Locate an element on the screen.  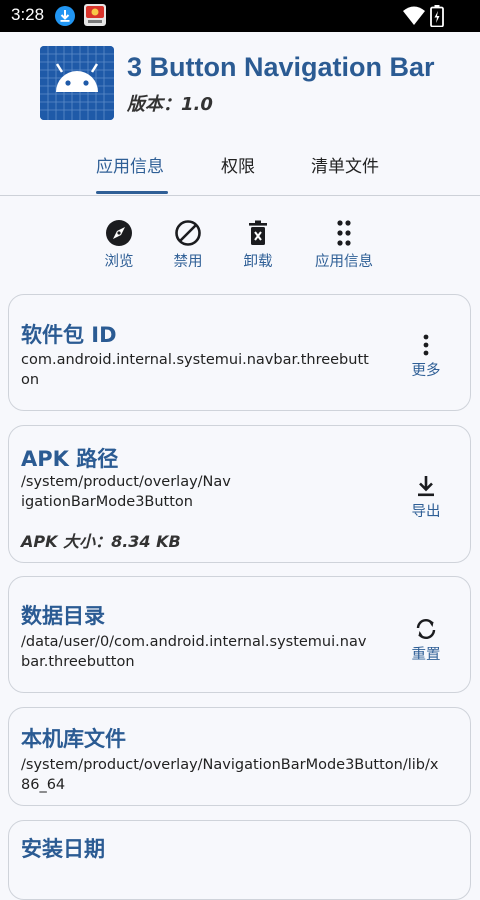
tab-bar: 应用信息 权限 清单文件 is located at coordinates (240, 173).